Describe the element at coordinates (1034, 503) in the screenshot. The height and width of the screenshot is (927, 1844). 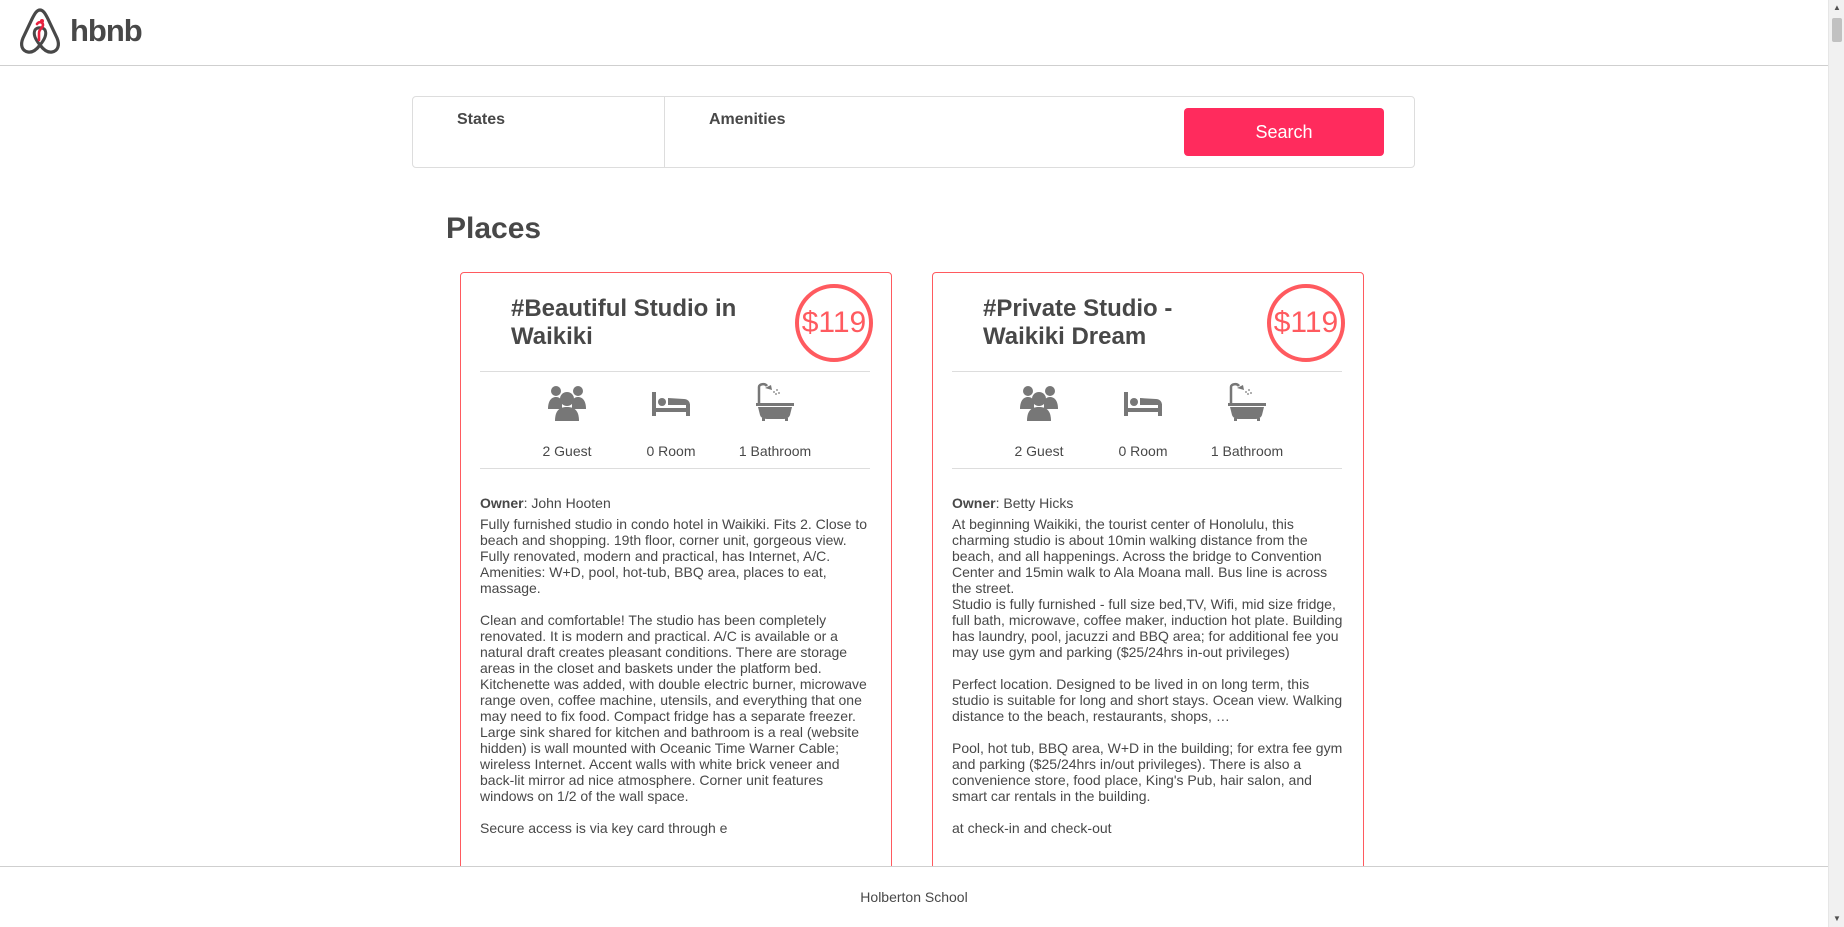
I see `owner-name: : Betty Hicks` at that location.